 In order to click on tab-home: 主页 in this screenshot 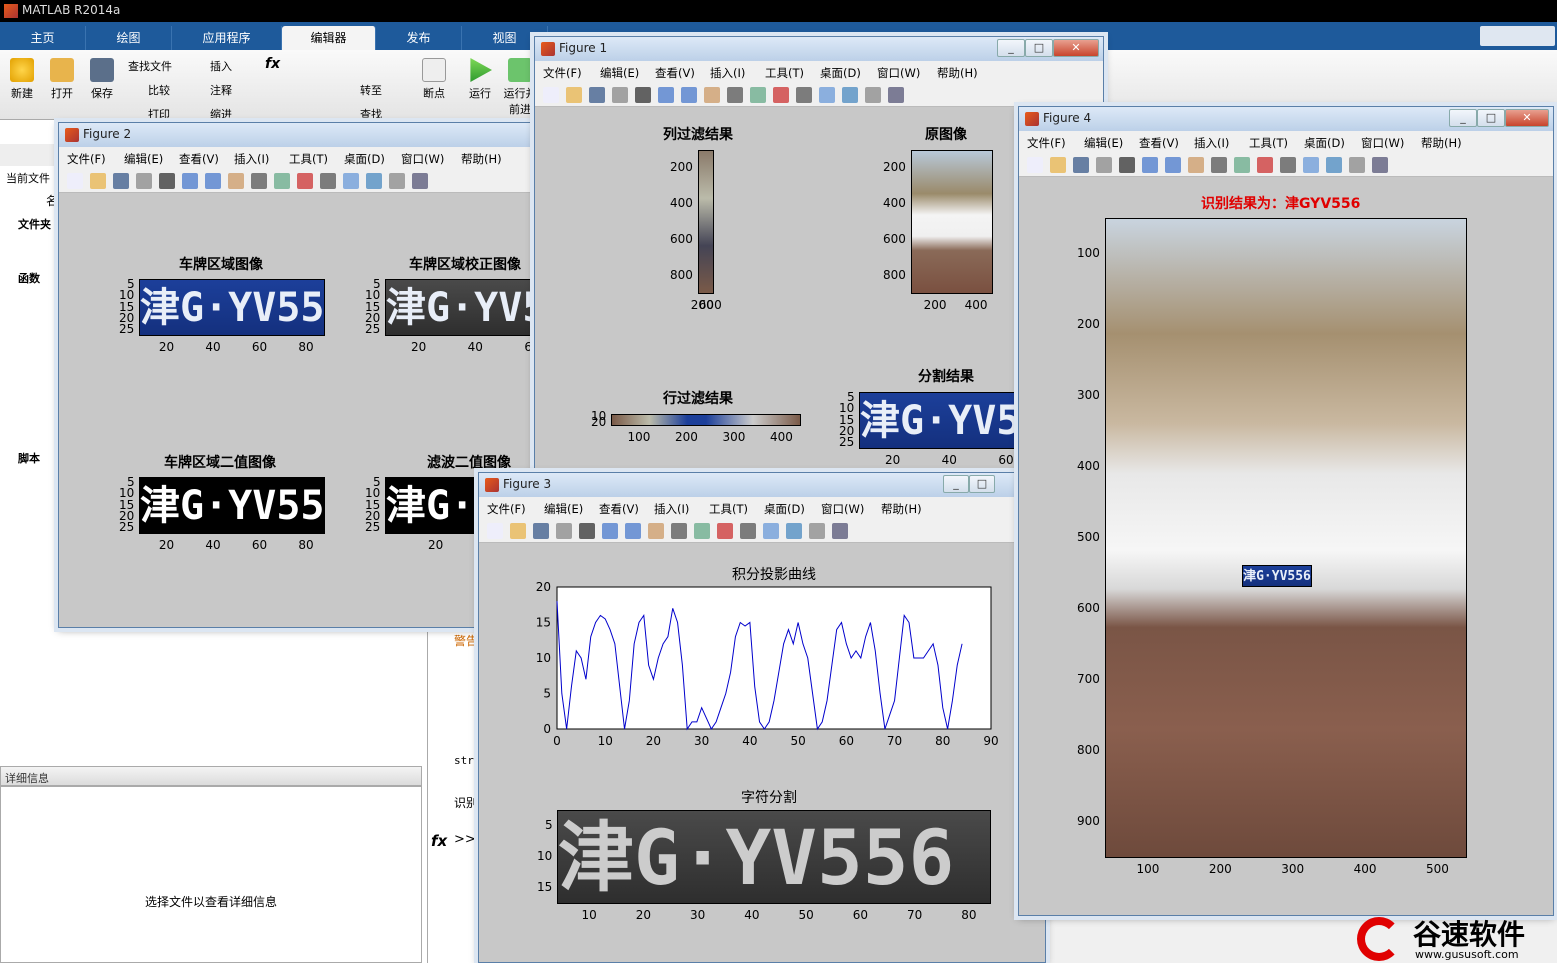, I will do `click(43, 38)`.